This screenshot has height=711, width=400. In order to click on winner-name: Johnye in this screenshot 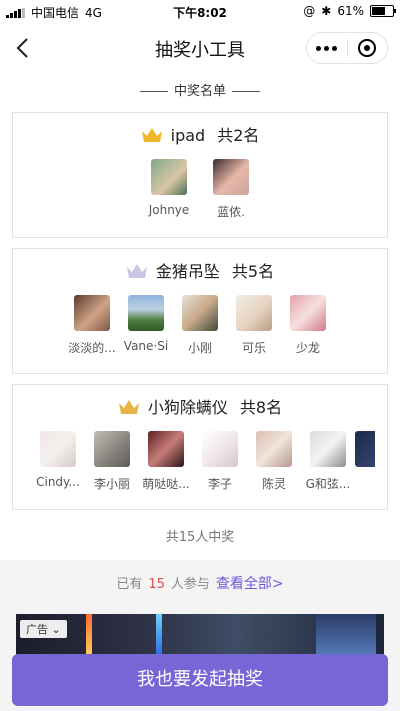, I will do `click(169, 210)`.